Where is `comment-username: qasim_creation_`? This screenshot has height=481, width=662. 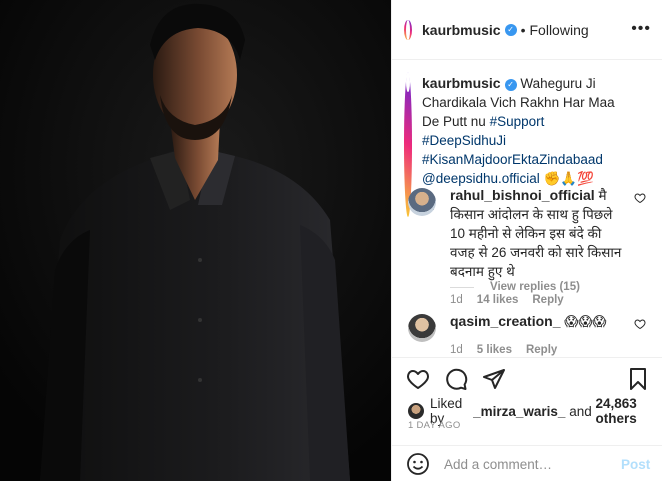 comment-username: qasim_creation_ is located at coordinates (505, 321).